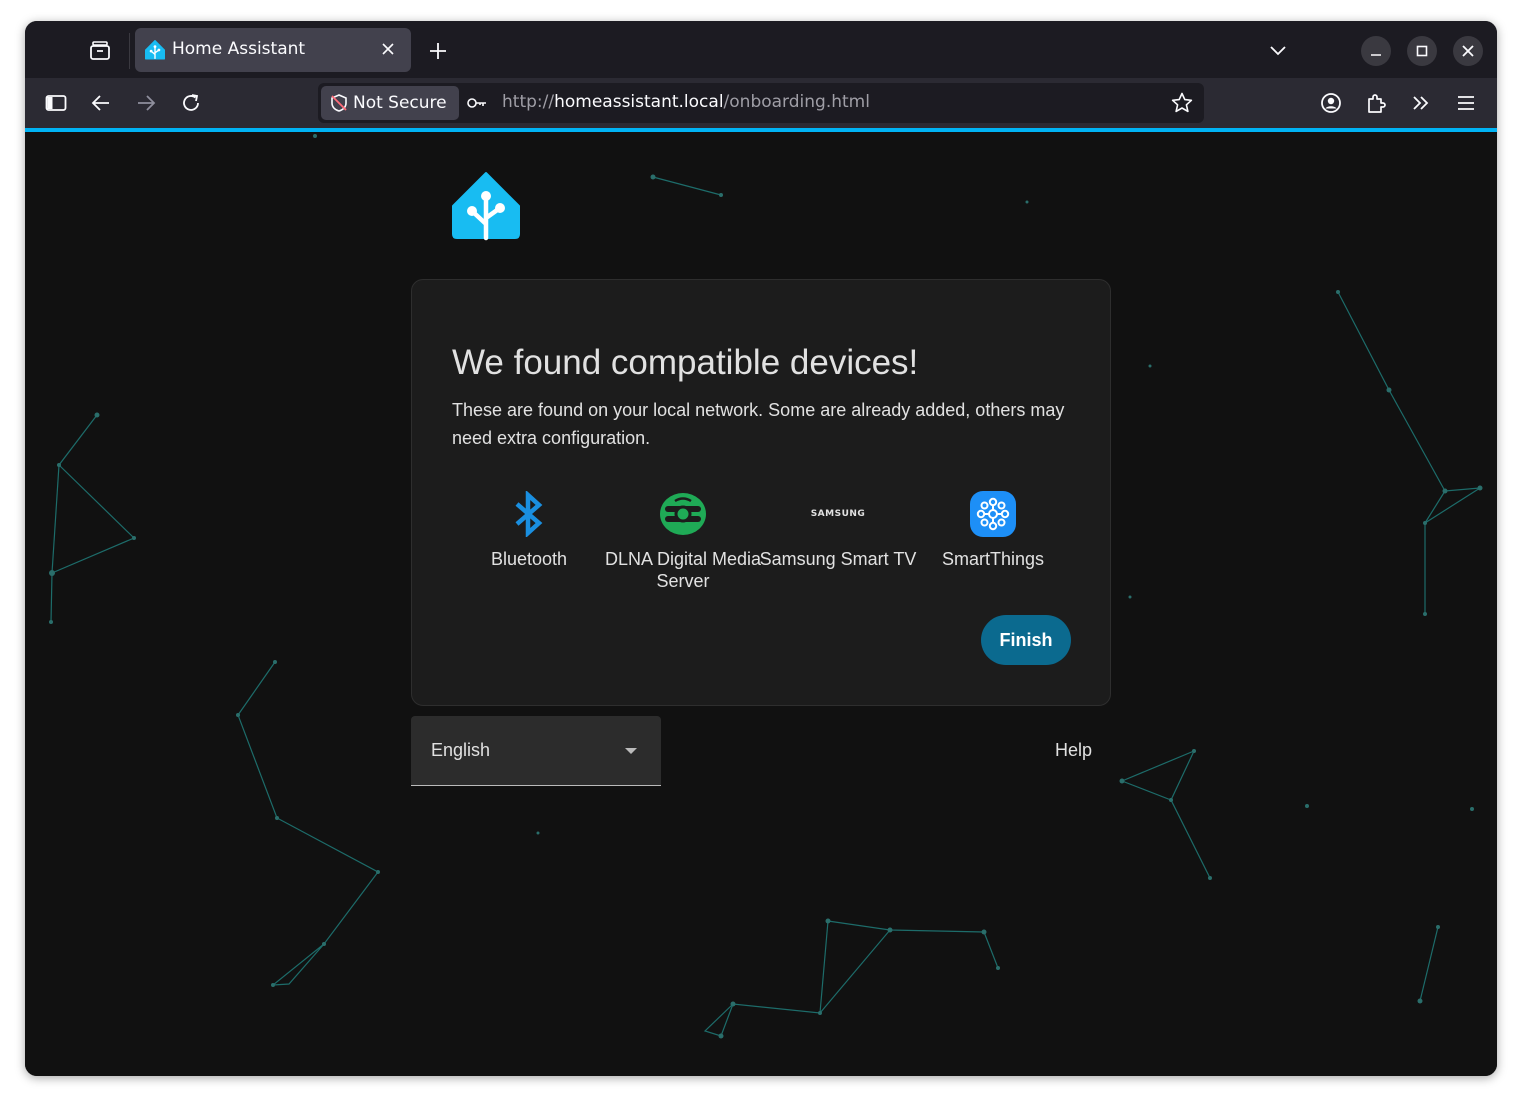 Image resolution: width=1522 pixels, height=1104 pixels. Describe the element at coordinates (400, 103) in the screenshot. I see `not-secure-label: Not Secure` at that location.